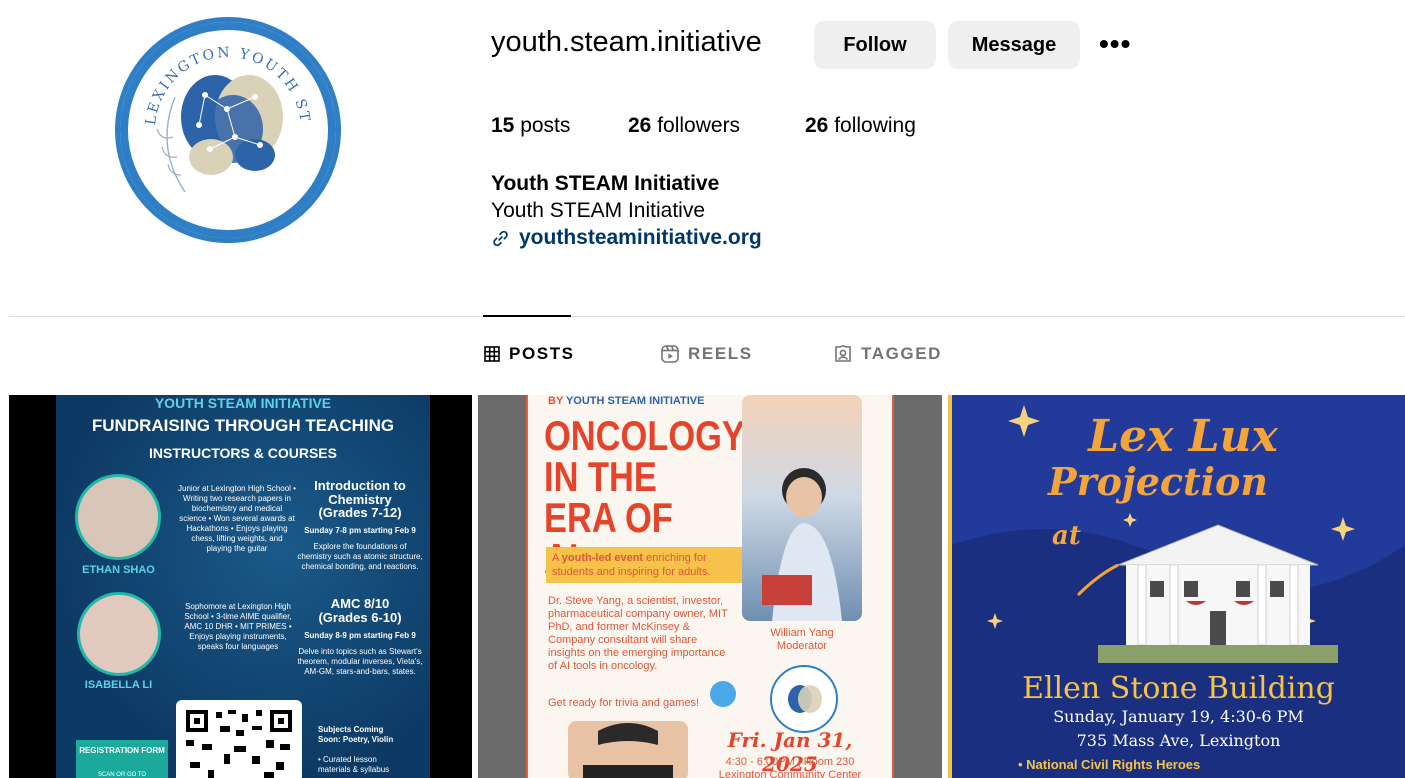 This screenshot has width=1405, height=778. What do you see at coordinates (542, 354) in the screenshot?
I see `tab-posts-label: POSTS` at bounding box center [542, 354].